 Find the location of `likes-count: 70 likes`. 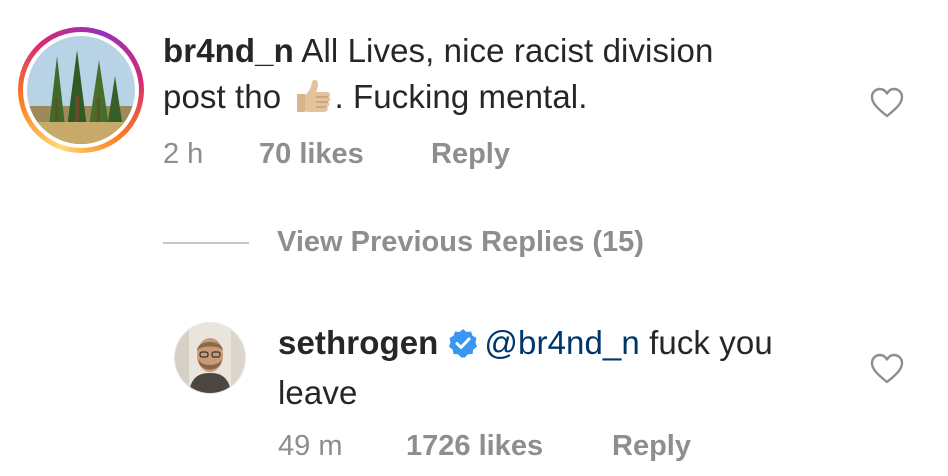

likes-count: 70 likes is located at coordinates (345, 154).